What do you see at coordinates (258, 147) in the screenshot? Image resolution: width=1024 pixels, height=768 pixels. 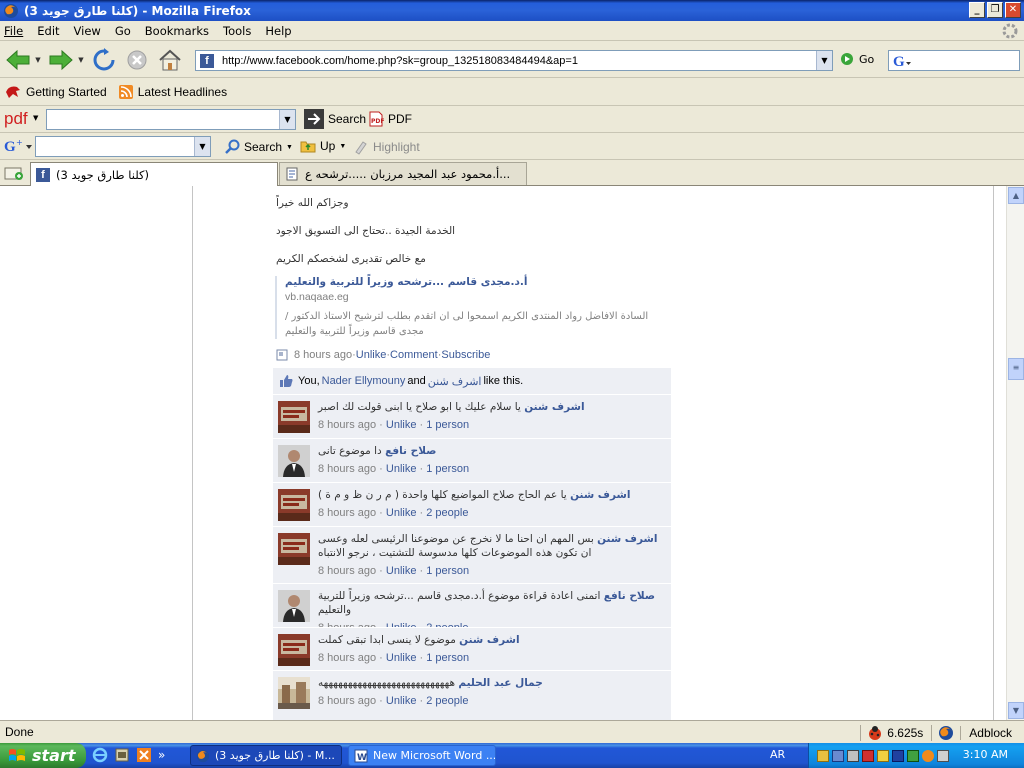 I see `google-search-button: Search ▼` at bounding box center [258, 147].